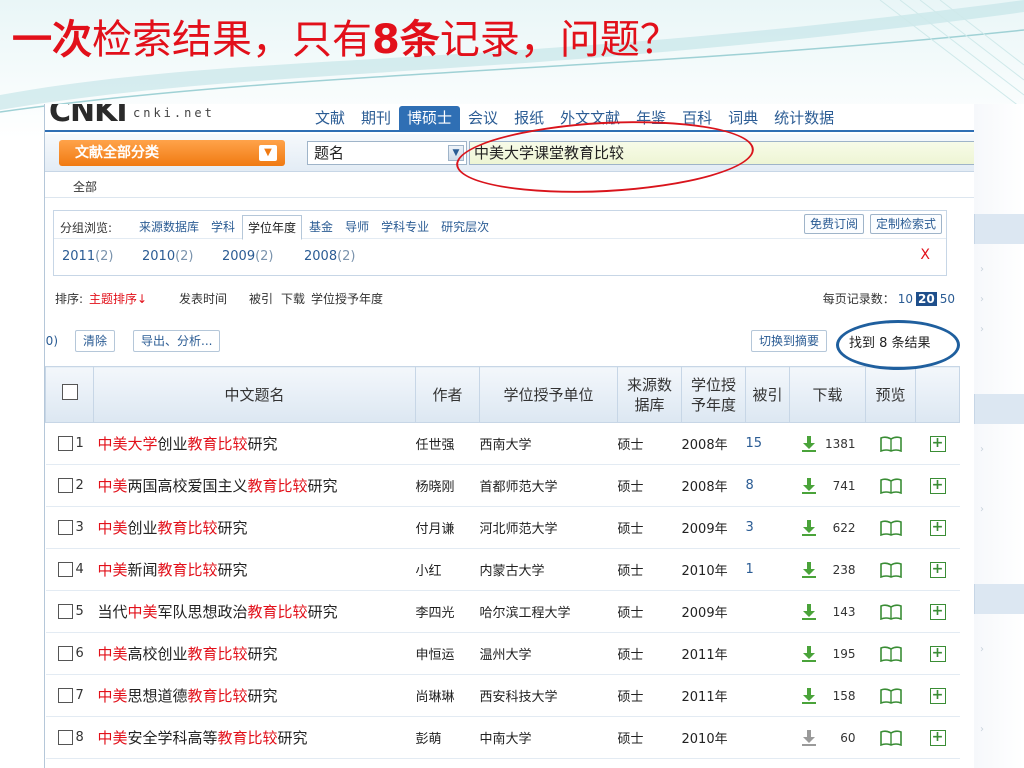 The height and width of the screenshot is (768, 1024). What do you see at coordinates (465, 227) in the screenshot?
I see `group-tab: 研究层次` at bounding box center [465, 227].